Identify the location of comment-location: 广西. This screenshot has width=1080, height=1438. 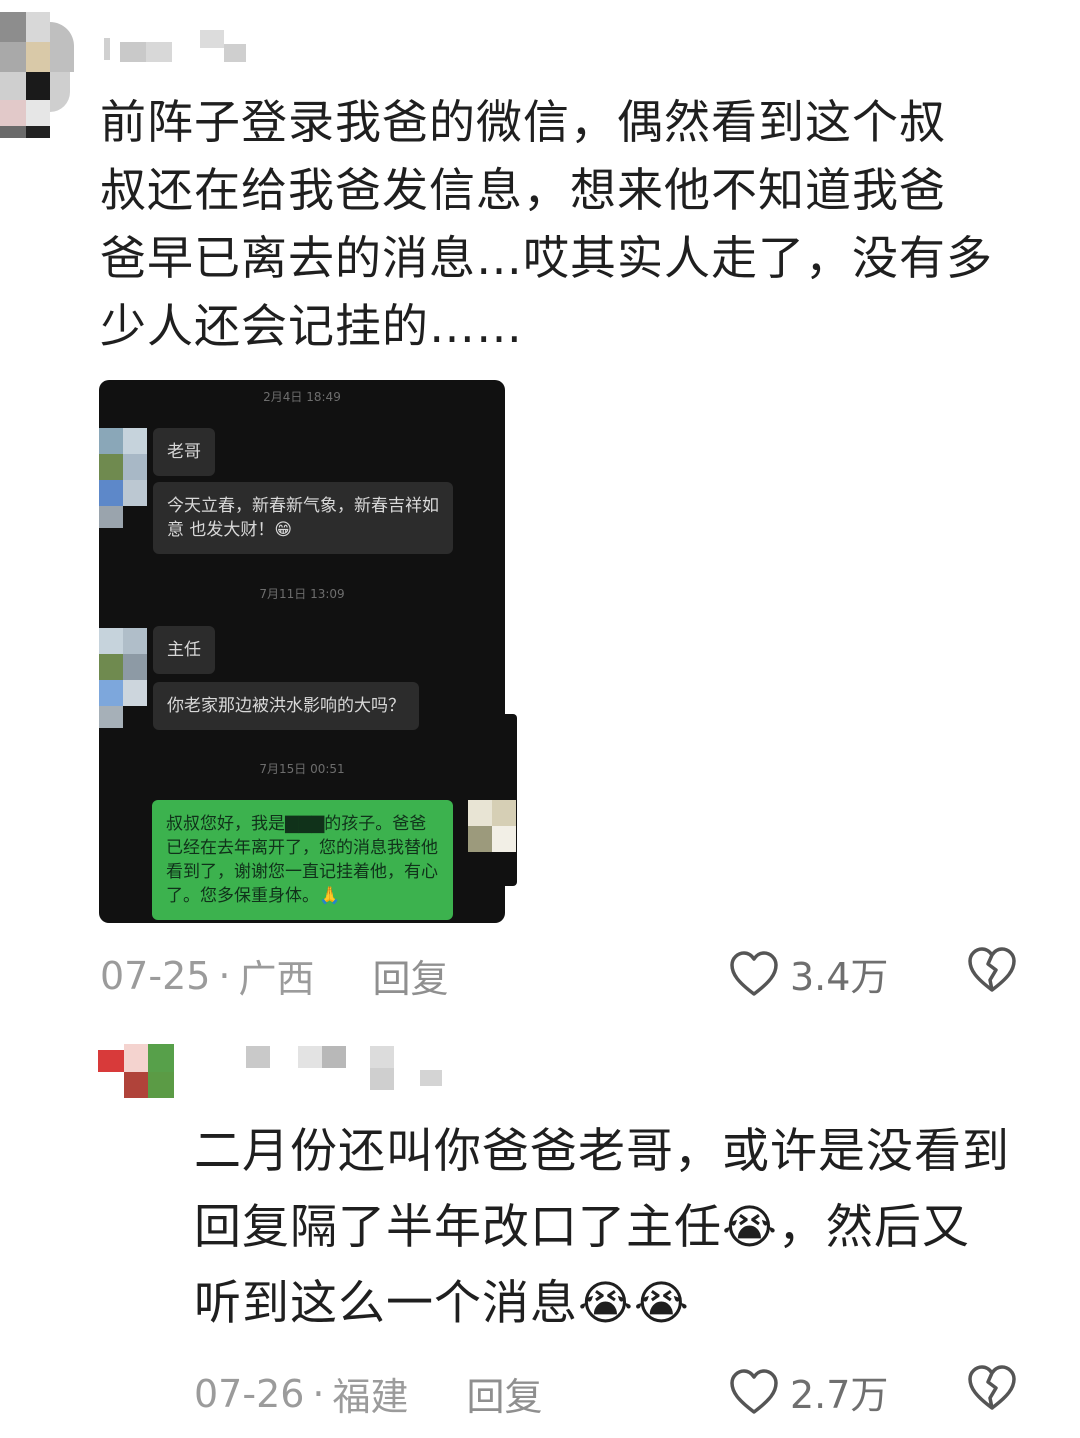
(276, 979).